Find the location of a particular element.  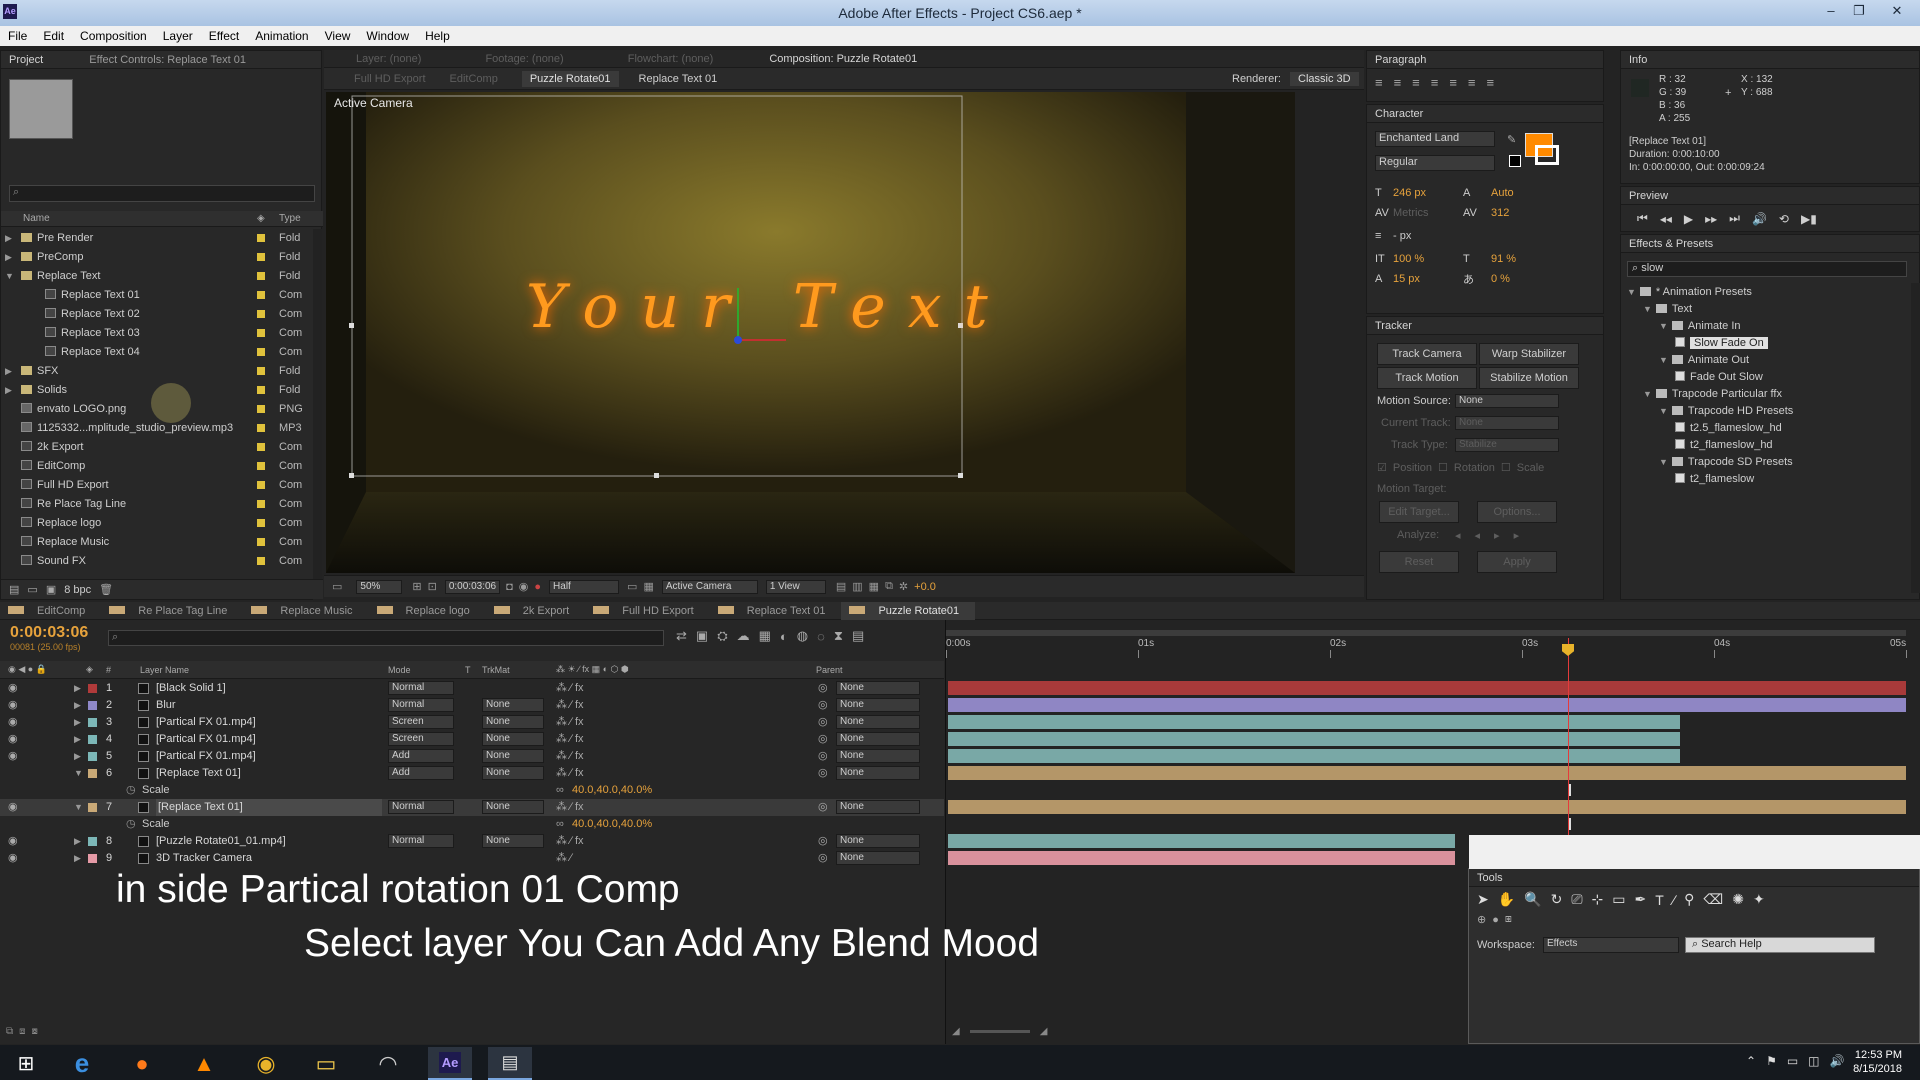

zoom-slider: ◢ ◢ is located at coordinates (999, 1031).